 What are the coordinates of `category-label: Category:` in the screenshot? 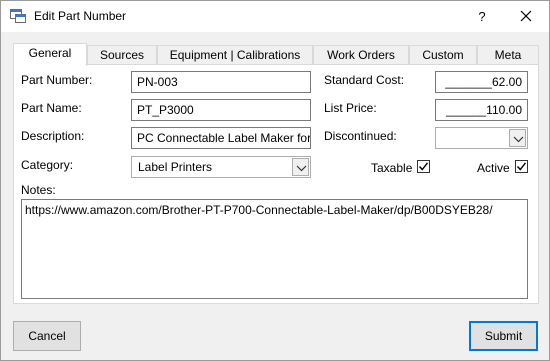 It's located at (47, 165).